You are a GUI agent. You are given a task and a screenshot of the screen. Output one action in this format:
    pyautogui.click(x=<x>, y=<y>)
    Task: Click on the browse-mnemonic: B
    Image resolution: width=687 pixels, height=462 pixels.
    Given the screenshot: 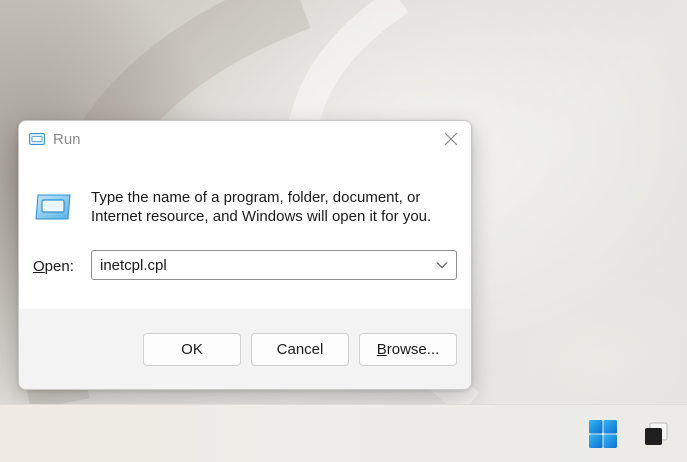 What is the action you would take?
    pyautogui.click(x=381, y=349)
    